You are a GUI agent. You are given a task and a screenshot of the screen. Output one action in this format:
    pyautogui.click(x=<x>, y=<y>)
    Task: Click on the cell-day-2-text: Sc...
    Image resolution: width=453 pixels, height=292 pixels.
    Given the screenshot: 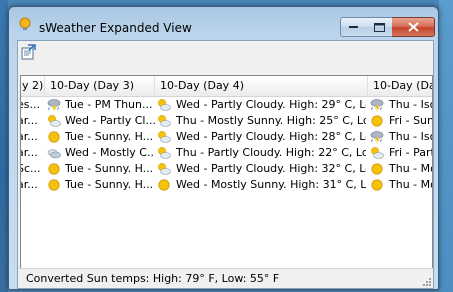 What is the action you would take?
    pyautogui.click(x=31, y=168)
    